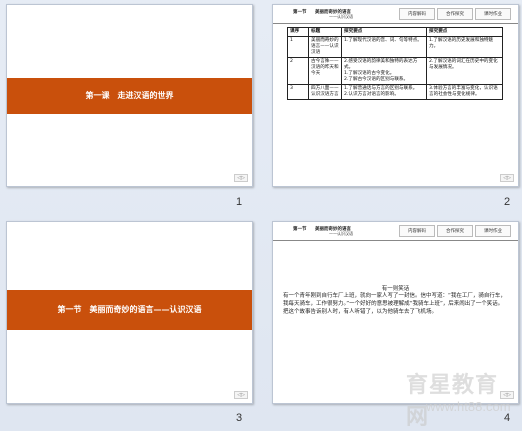 This screenshot has width=522, height=431. What do you see at coordinates (325, 32) in the screenshot?
I see `table-header: 标题` at bounding box center [325, 32].